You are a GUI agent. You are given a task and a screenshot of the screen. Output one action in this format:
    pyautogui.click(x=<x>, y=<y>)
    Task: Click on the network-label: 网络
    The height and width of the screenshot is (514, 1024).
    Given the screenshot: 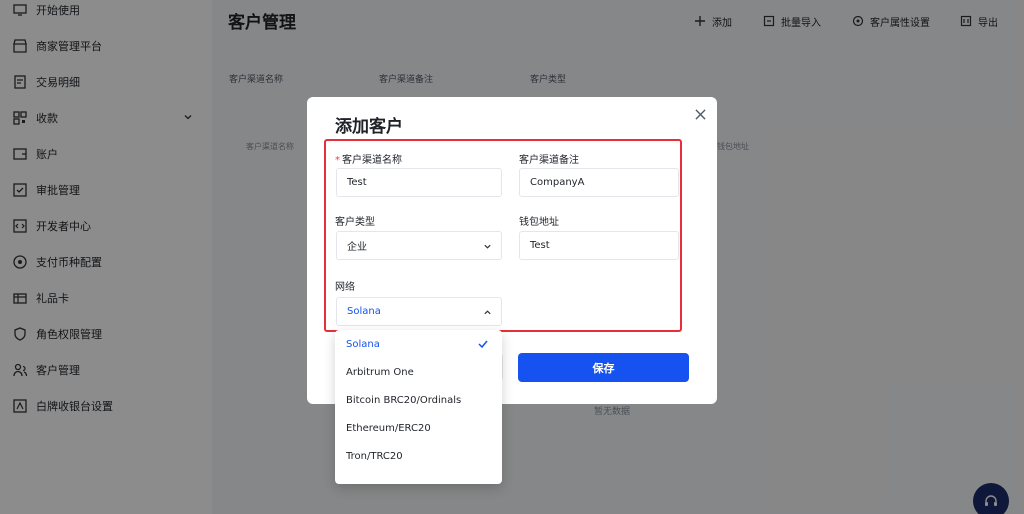 What is the action you would take?
    pyautogui.click(x=345, y=287)
    